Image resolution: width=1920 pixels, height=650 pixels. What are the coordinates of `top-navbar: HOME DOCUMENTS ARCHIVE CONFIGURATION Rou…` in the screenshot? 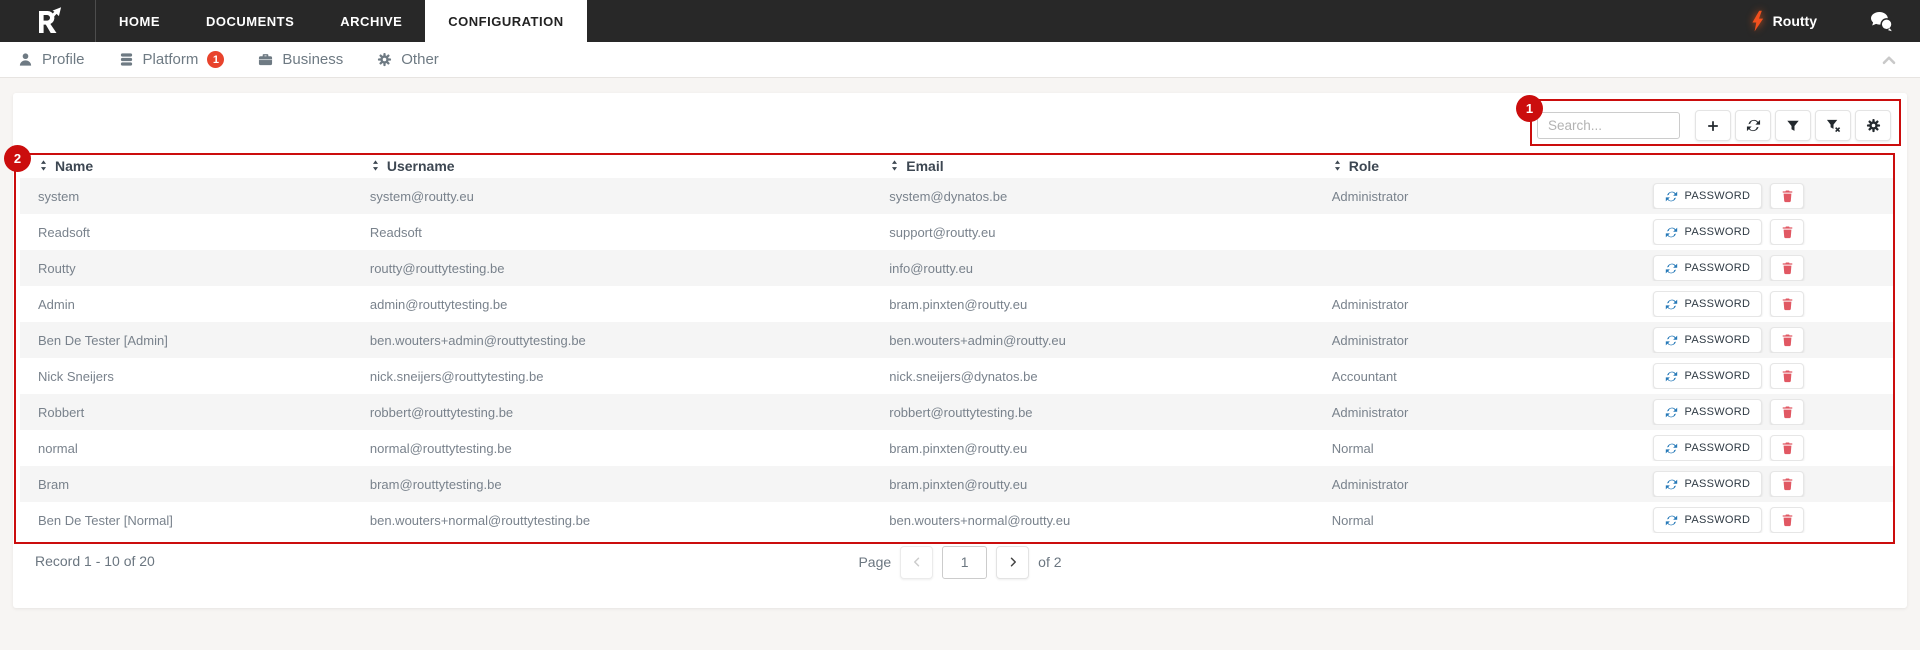 It's located at (960, 21).